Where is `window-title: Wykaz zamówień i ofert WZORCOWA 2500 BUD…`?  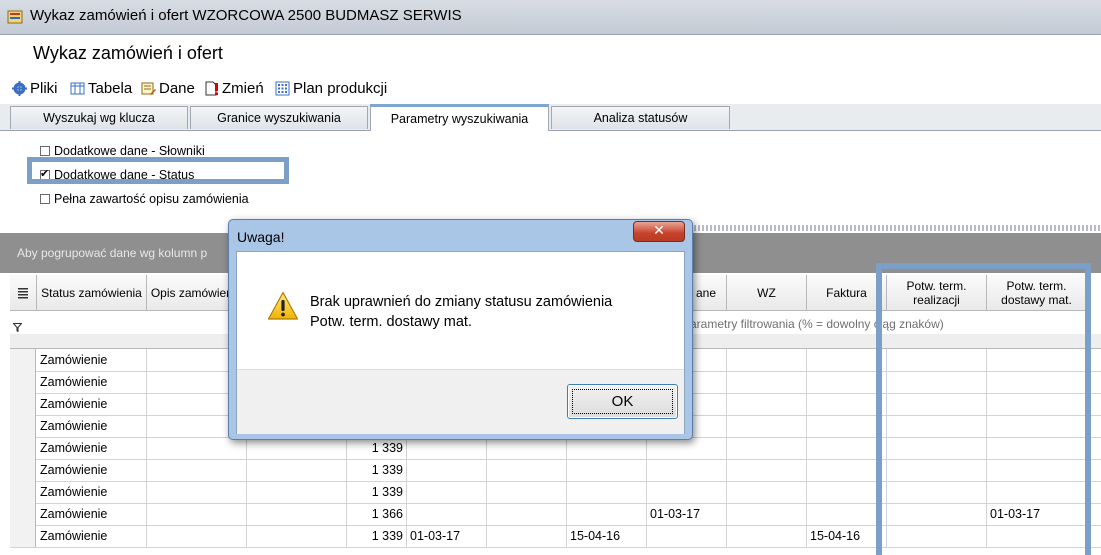 window-title: Wykaz zamówień i ofert WZORCOWA 2500 BUD… is located at coordinates (246, 15).